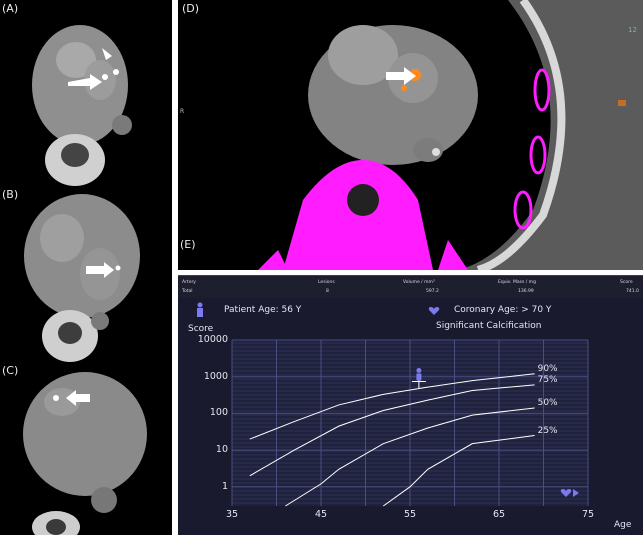 Image resolution: width=643 pixels, height=535 pixels. What do you see at coordinates (10, 194) in the screenshot?
I see `panel-label-b: (B)` at bounding box center [10, 194].